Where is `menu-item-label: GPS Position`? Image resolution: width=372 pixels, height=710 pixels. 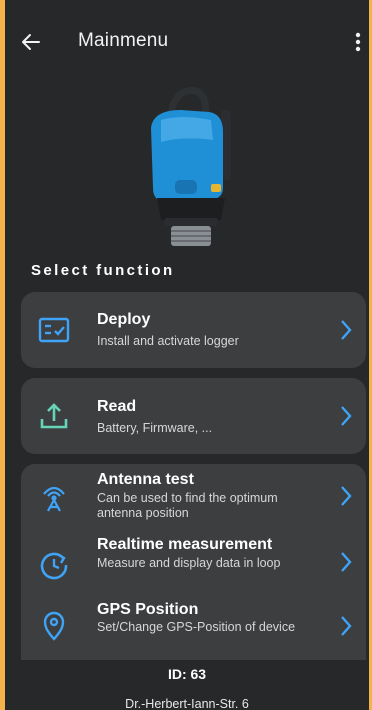
menu-item-label: GPS Position is located at coordinates (148, 609).